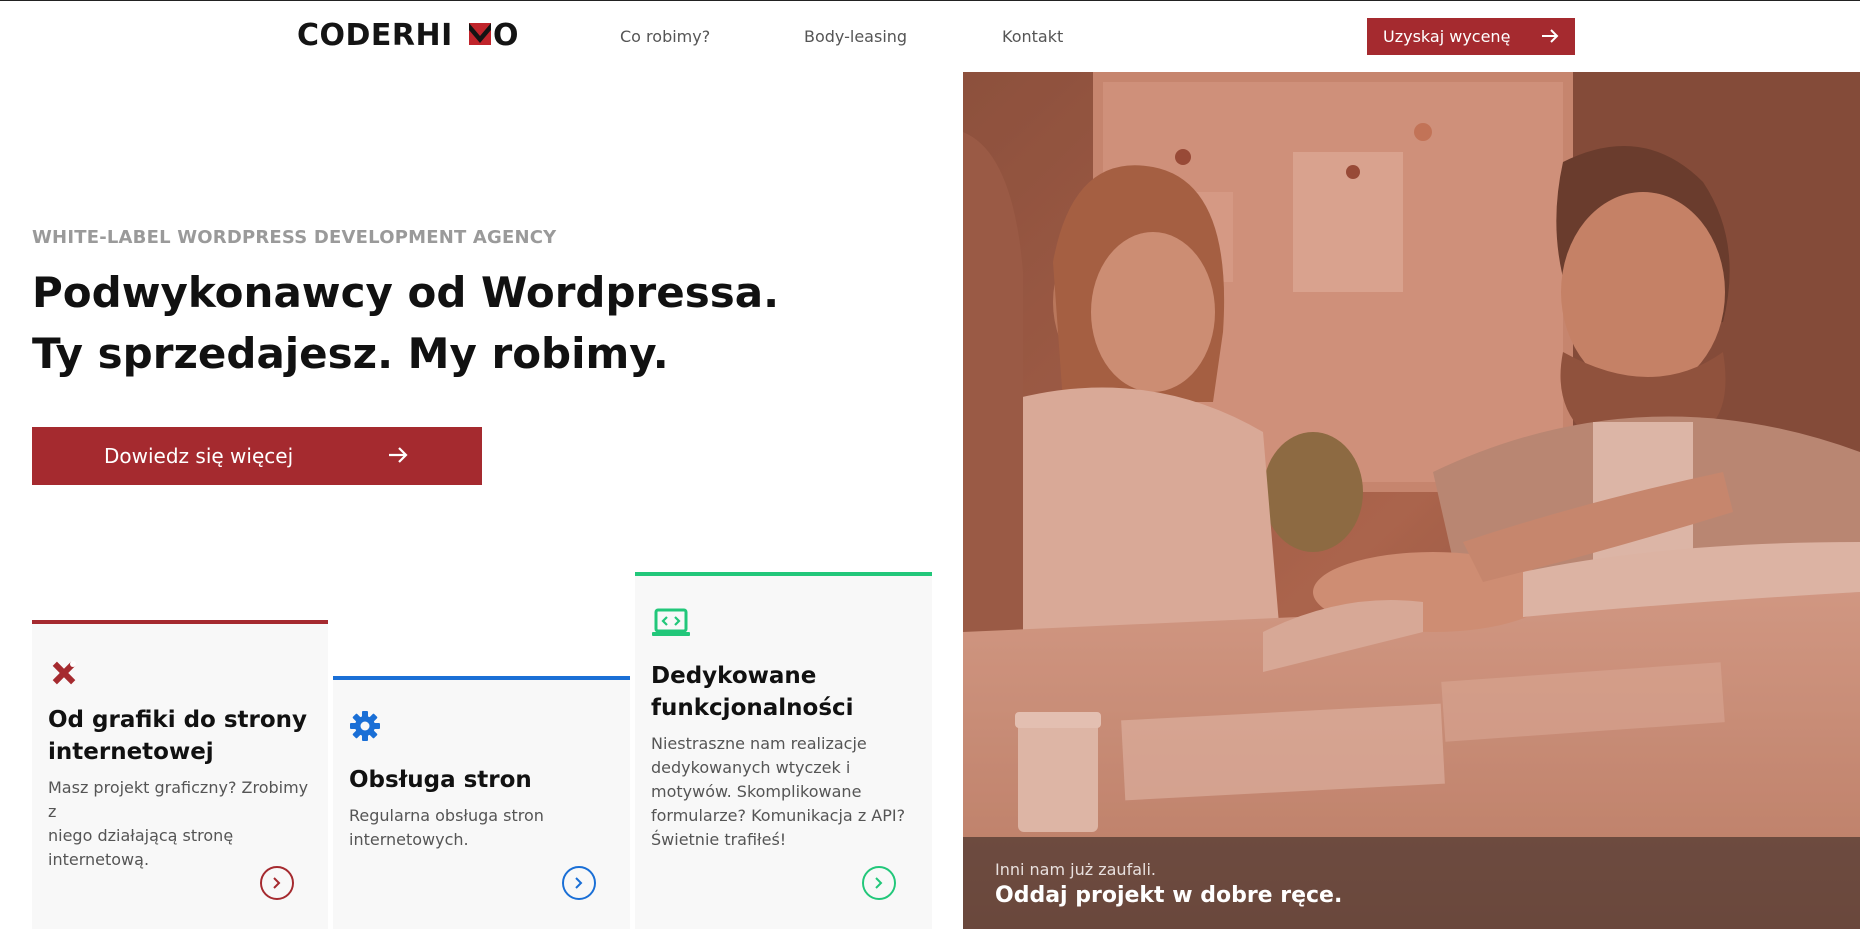 The height and width of the screenshot is (929, 1860). Describe the element at coordinates (930, 0) in the screenshot. I see `top-border` at that location.